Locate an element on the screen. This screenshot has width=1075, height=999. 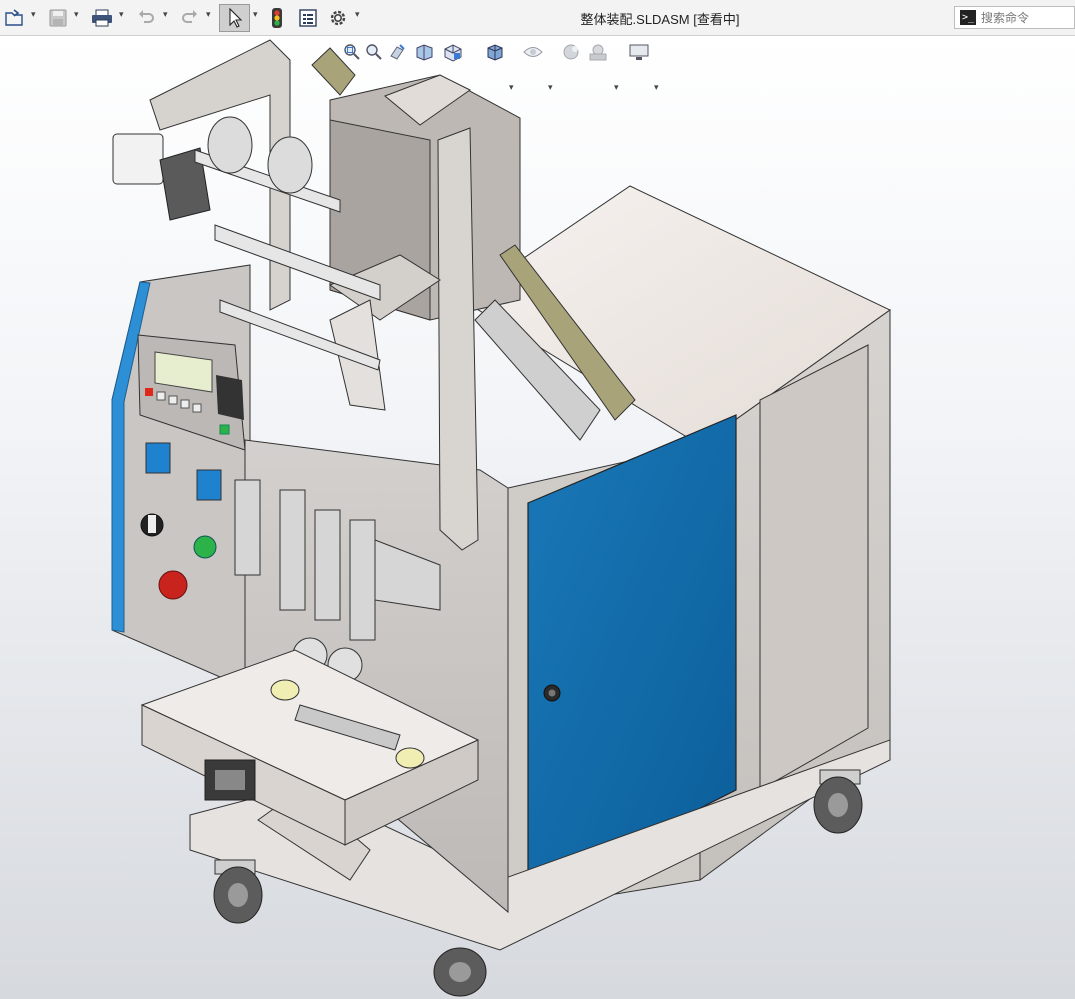
keypad is located at coordinates (230, 397).